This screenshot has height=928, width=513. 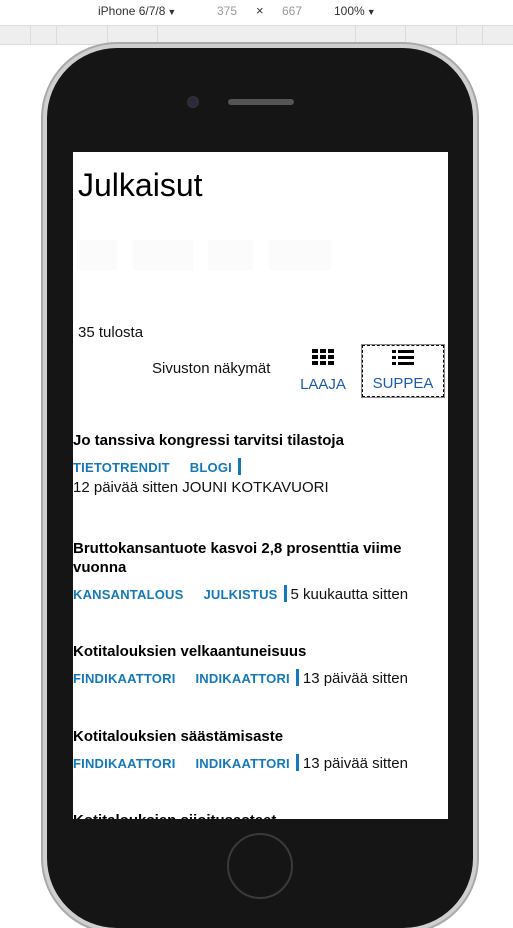 I want to click on camera-icon, so click(x=193, y=102).